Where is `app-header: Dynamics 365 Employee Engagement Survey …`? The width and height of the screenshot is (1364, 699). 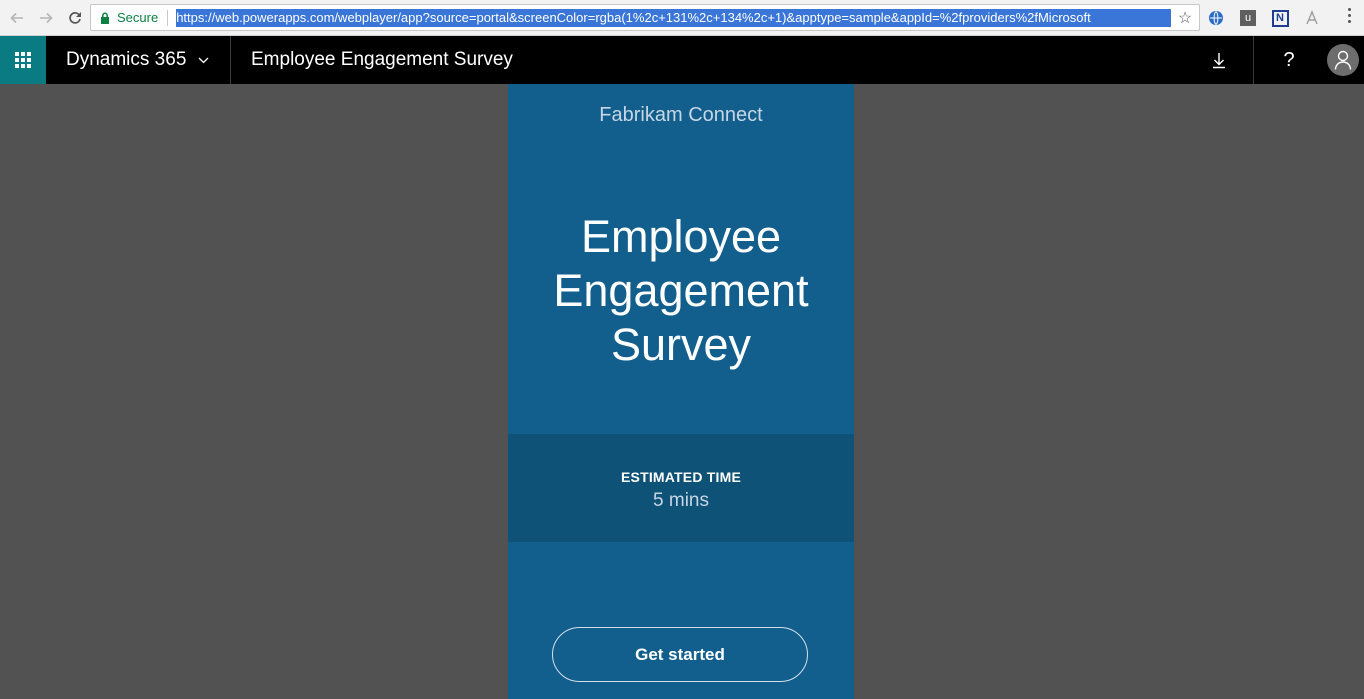 app-header: Dynamics 365 Employee Engagement Survey … is located at coordinates (682, 60).